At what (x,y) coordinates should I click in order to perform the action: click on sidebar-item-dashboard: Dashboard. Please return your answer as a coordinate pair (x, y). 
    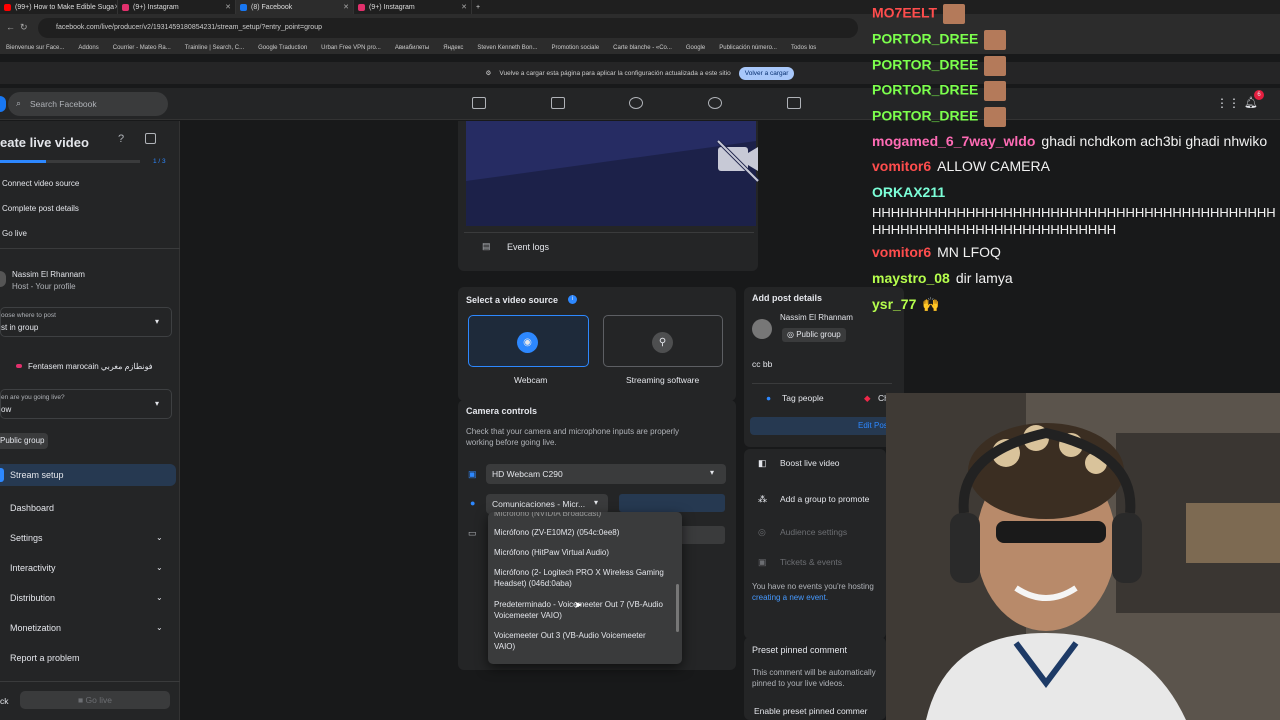
    Looking at the image, I should click on (32, 508).